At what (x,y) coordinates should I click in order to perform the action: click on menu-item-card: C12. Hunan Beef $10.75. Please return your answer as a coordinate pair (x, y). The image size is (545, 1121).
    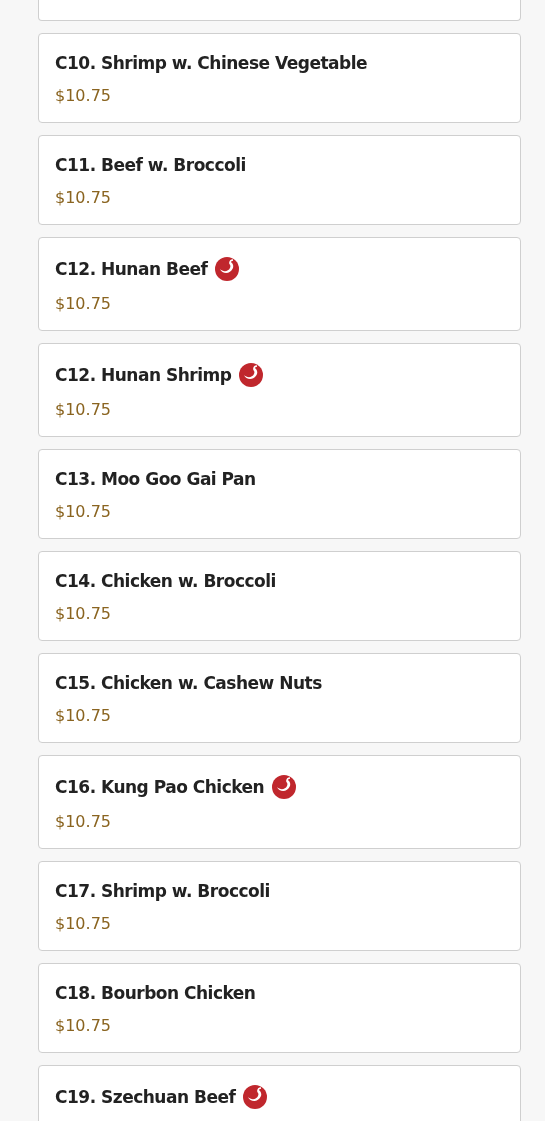
    Looking at the image, I should click on (279, 284).